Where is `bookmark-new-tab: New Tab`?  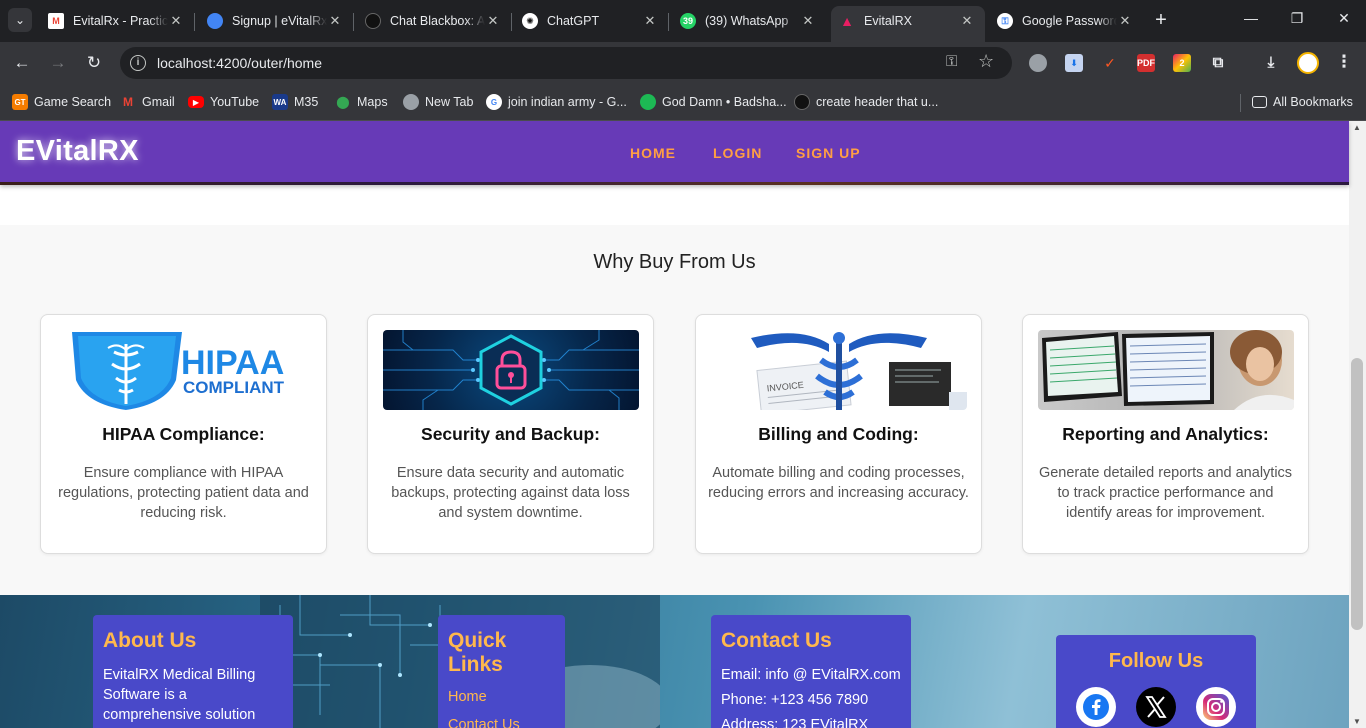
bookmark-new-tab: New Tab is located at coordinates (438, 102).